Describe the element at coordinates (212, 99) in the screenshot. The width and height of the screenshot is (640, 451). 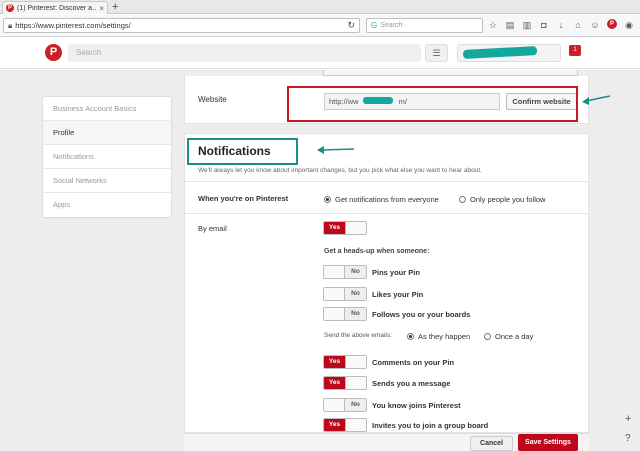
I see `website-label: Website` at that location.